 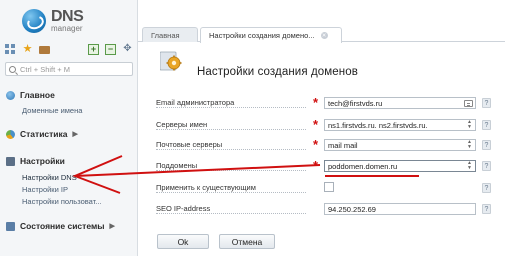 I want to click on form-row-seo-ip: SEO IP-address 94.250.252.69 ?, so click(x=328, y=210).